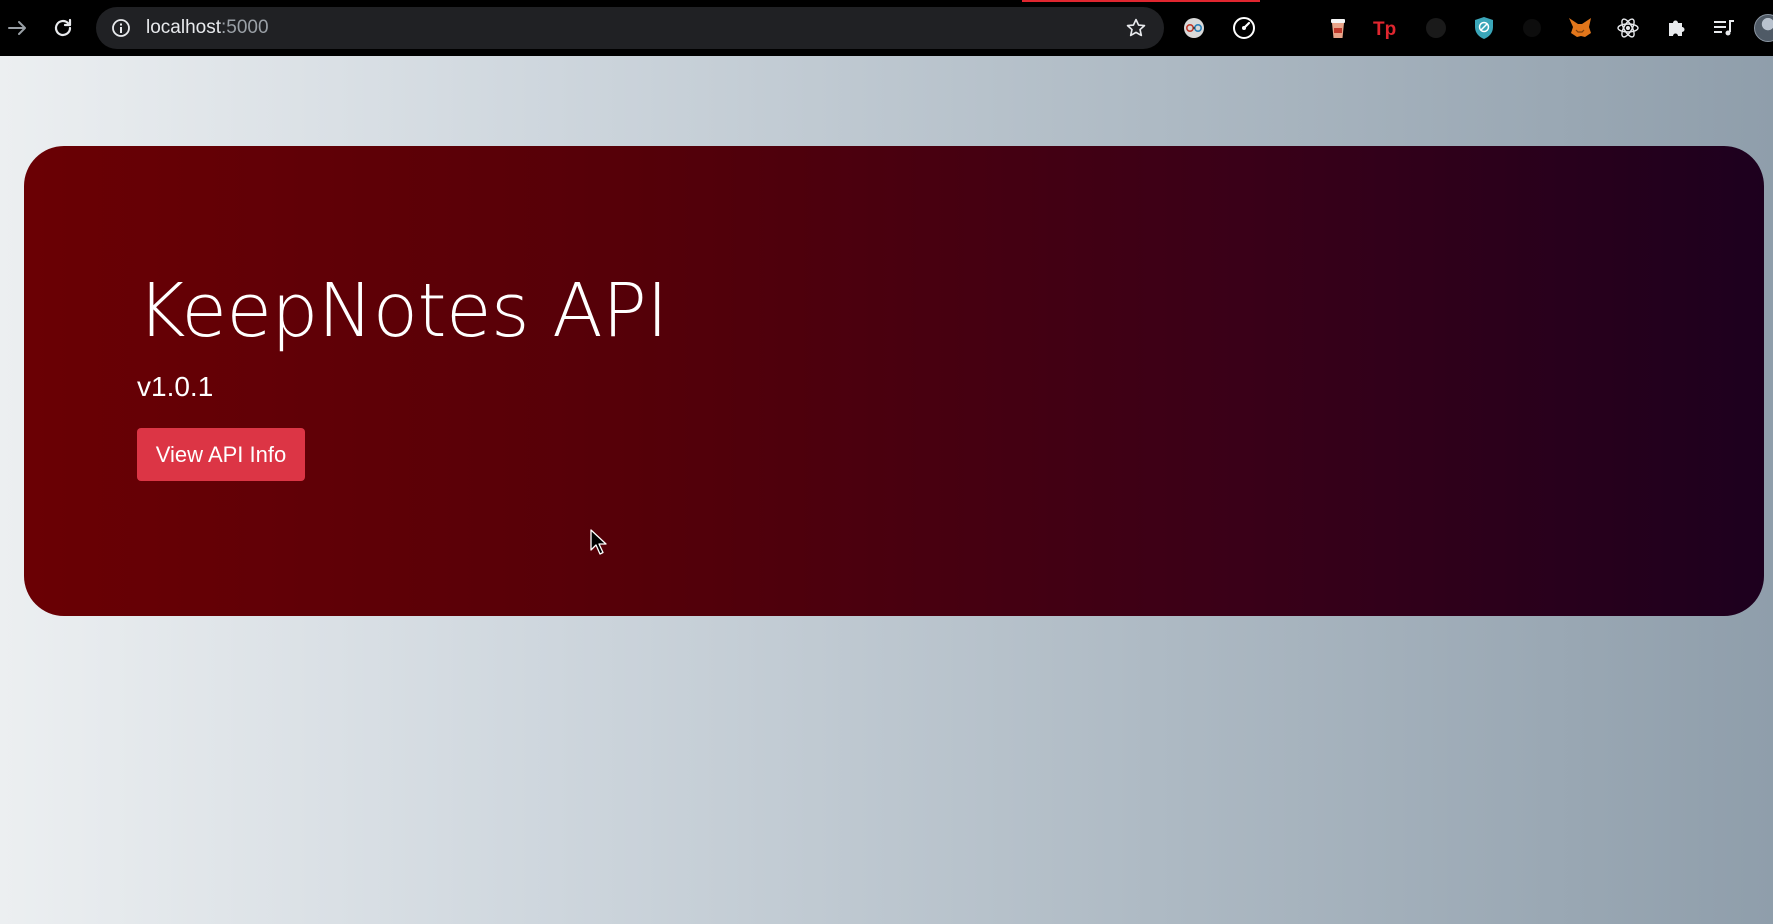  What do you see at coordinates (175, 386) in the screenshot?
I see `version-label: v1.0.1` at bounding box center [175, 386].